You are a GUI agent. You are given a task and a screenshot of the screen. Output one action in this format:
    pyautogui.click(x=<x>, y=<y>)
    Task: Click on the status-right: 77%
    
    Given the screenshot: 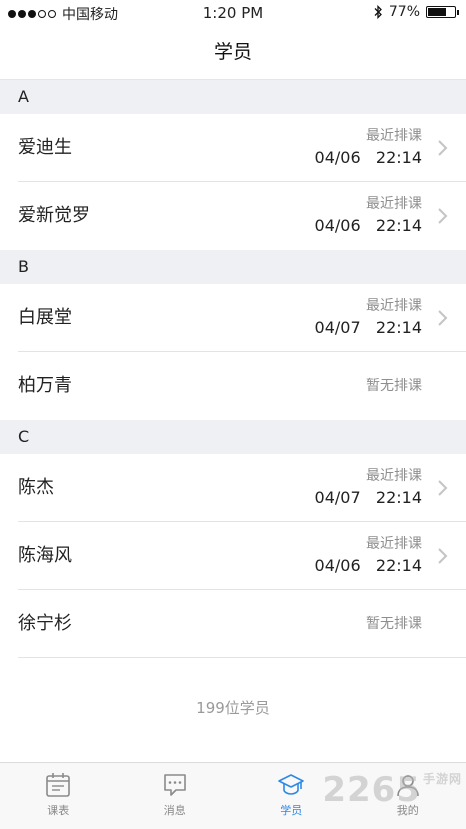 What is the action you would take?
    pyautogui.click(x=414, y=12)
    